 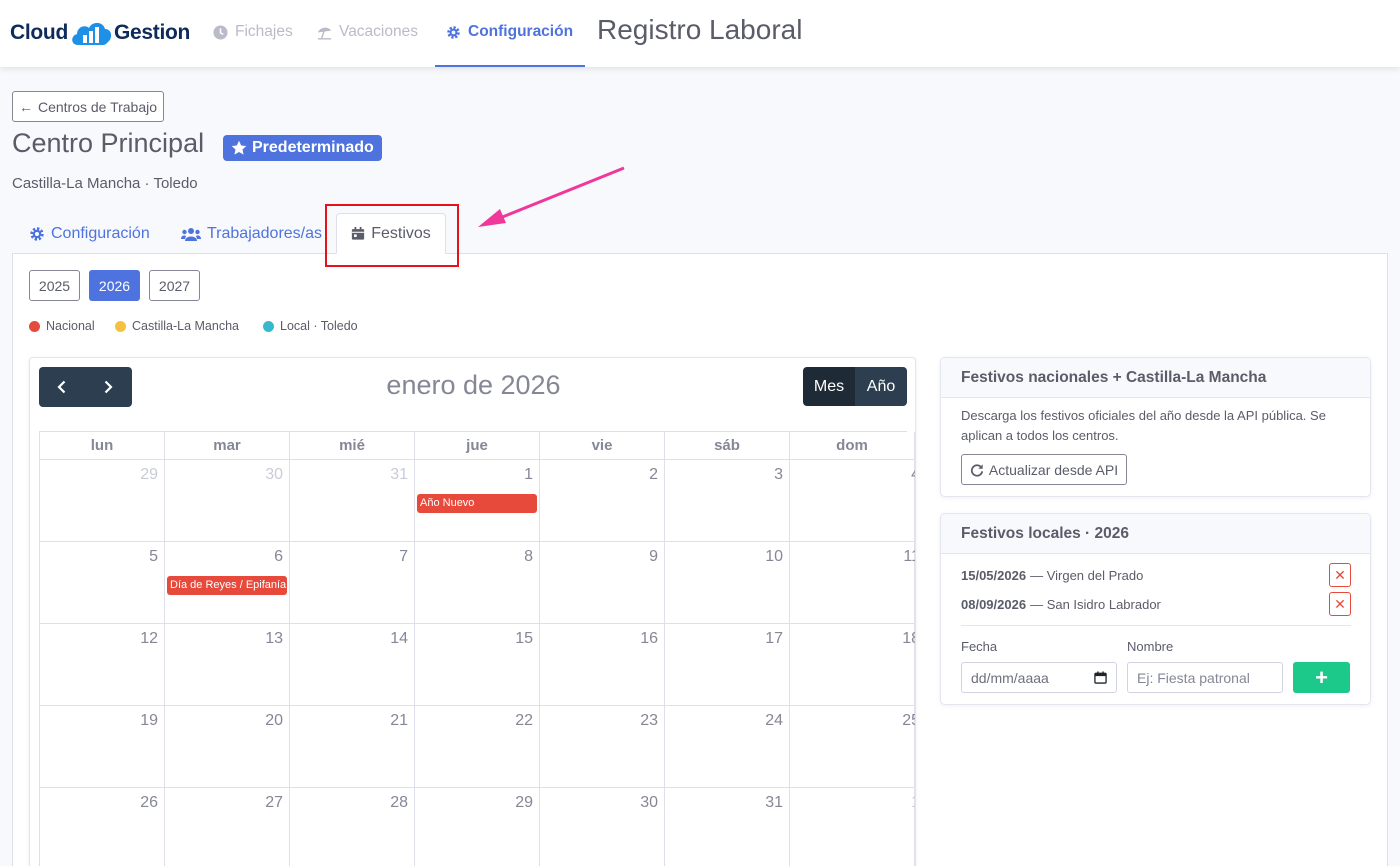 What do you see at coordinates (319, 326) in the screenshot?
I see `legend-local-label: Local · Toledo` at bounding box center [319, 326].